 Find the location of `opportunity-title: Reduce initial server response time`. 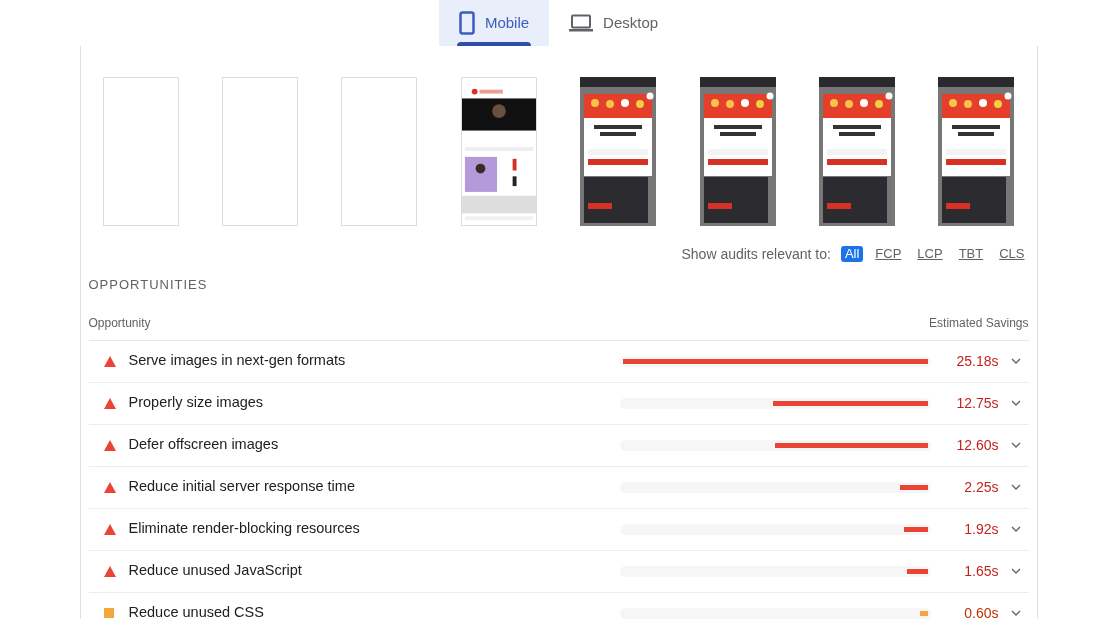

opportunity-title: Reduce initial server response time is located at coordinates (241, 487).